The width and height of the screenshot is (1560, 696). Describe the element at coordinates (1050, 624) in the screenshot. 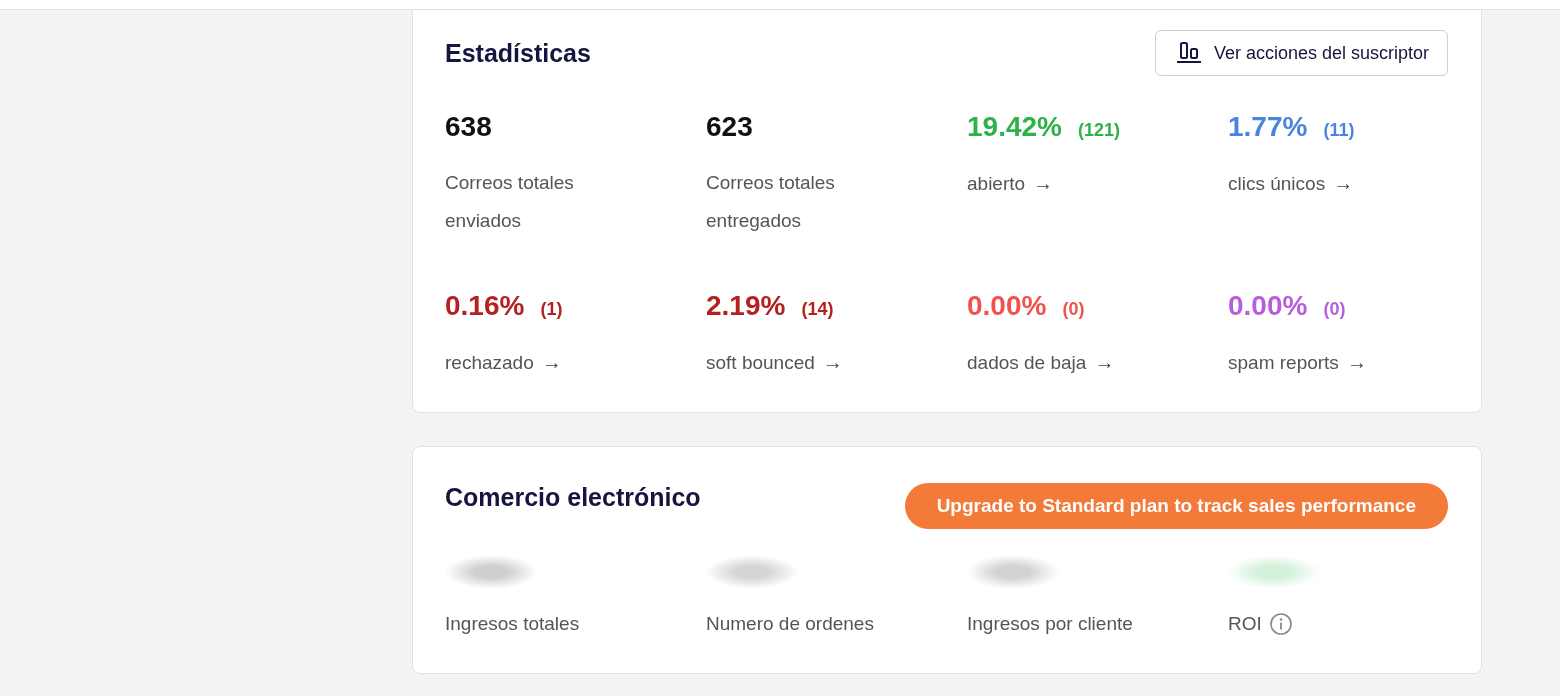

I see `metric-label: Ingresos por cliente` at that location.